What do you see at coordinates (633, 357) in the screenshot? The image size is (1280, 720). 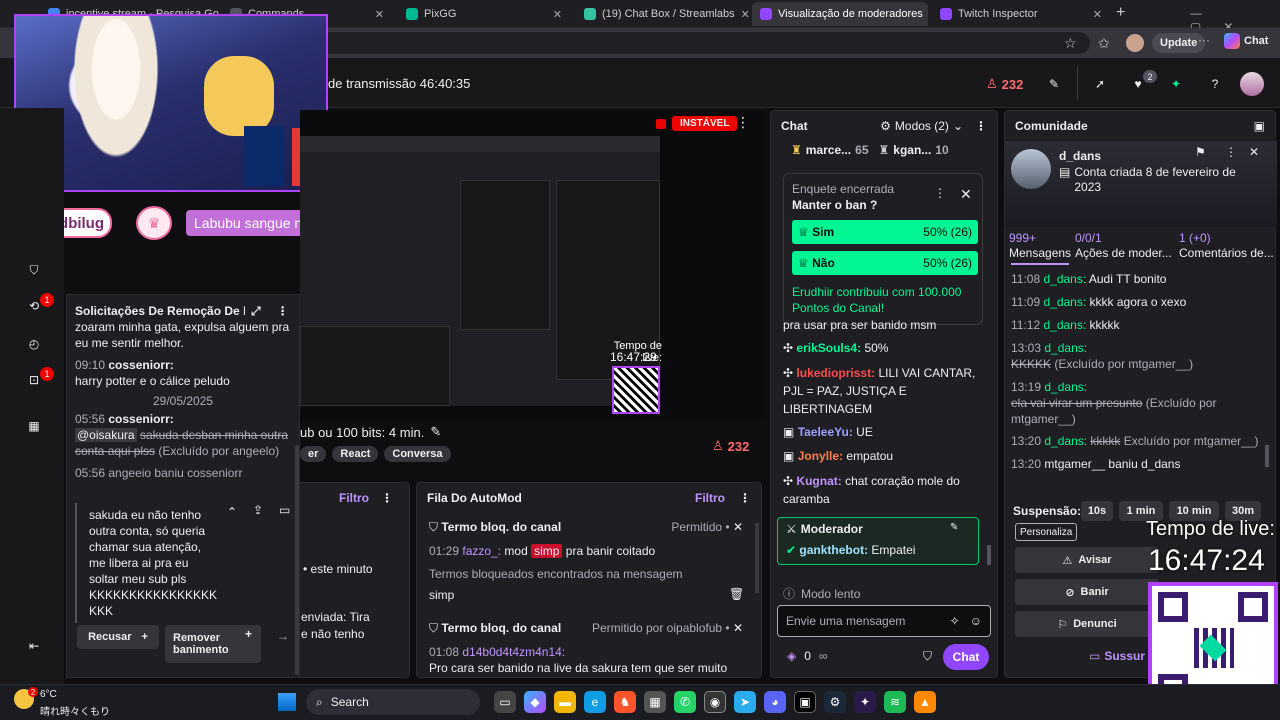 I see `mini-live-value: 16:47:29` at bounding box center [633, 357].